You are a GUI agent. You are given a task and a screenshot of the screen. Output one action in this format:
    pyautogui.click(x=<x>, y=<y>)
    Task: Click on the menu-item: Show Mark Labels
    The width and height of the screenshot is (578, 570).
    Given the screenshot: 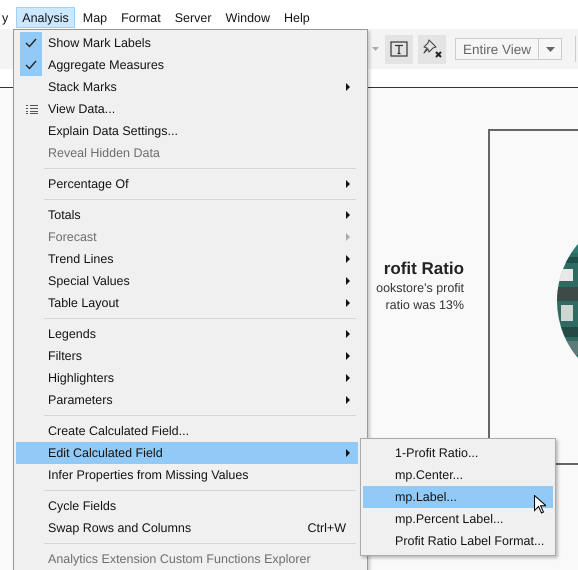 What is the action you would take?
    pyautogui.click(x=187, y=43)
    